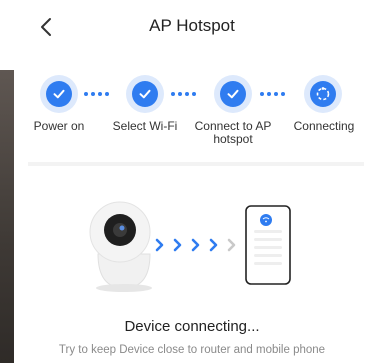 The image size is (370, 363). Describe the element at coordinates (145, 126) in the screenshot. I see `step-label-select-wifi: Select Wi-Fi` at that location.